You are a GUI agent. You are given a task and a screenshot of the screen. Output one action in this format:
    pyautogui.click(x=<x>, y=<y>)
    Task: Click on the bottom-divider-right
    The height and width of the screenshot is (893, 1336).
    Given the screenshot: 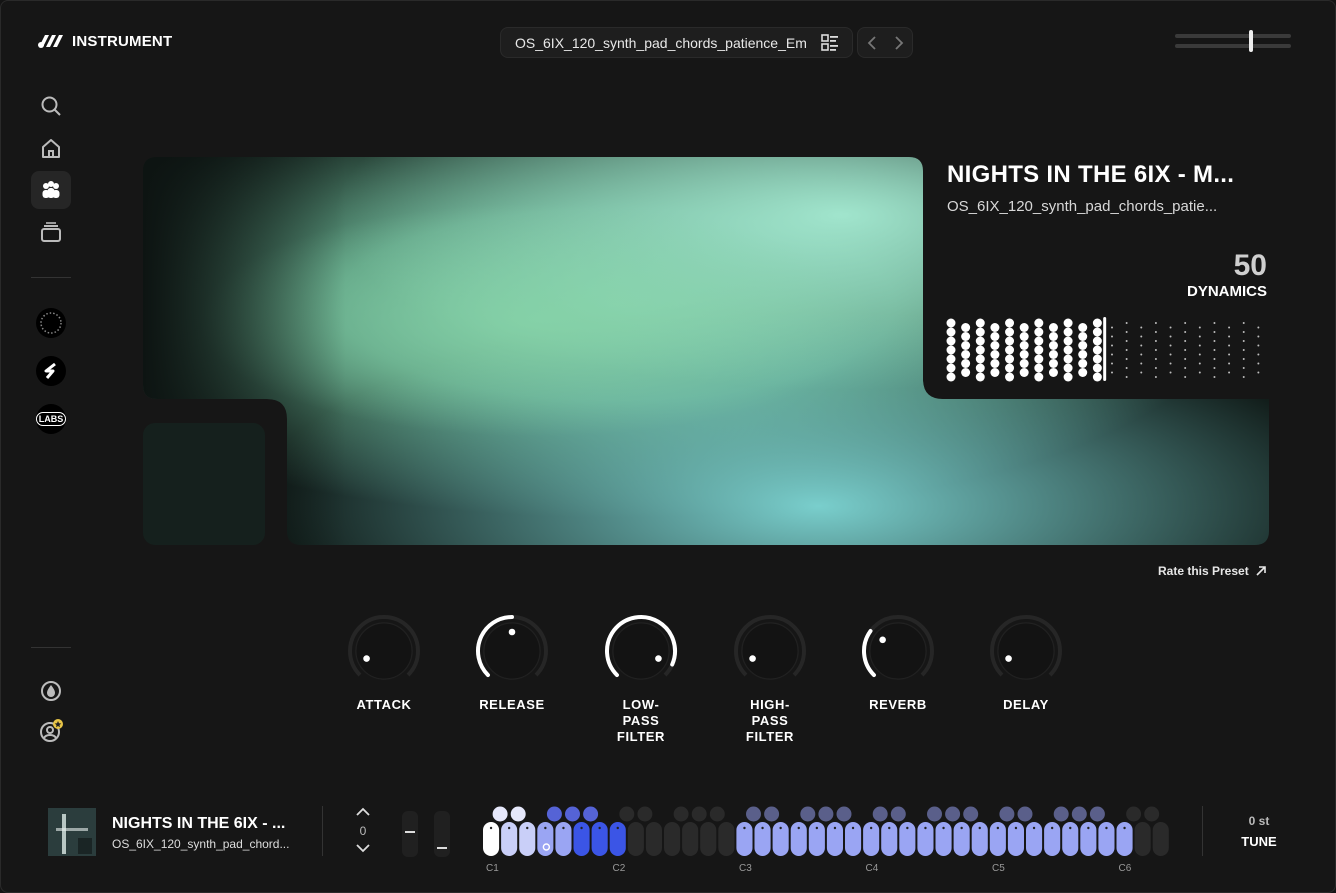 What is the action you would take?
    pyautogui.click(x=1202, y=831)
    